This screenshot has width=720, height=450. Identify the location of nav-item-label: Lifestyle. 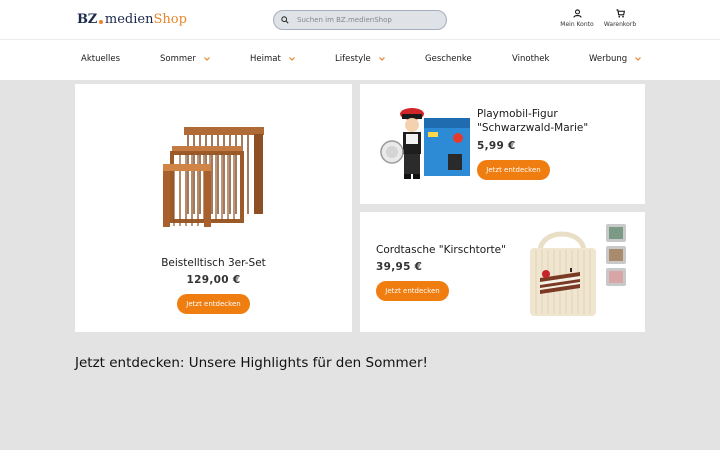
(353, 59).